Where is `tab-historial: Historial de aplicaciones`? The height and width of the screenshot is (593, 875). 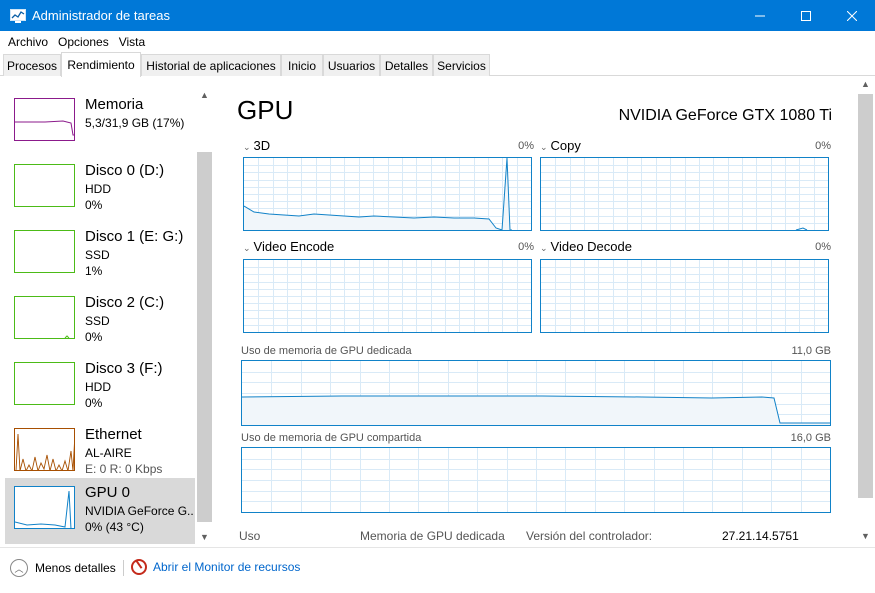
tab-historial: Historial de aplicaciones is located at coordinates (211, 65).